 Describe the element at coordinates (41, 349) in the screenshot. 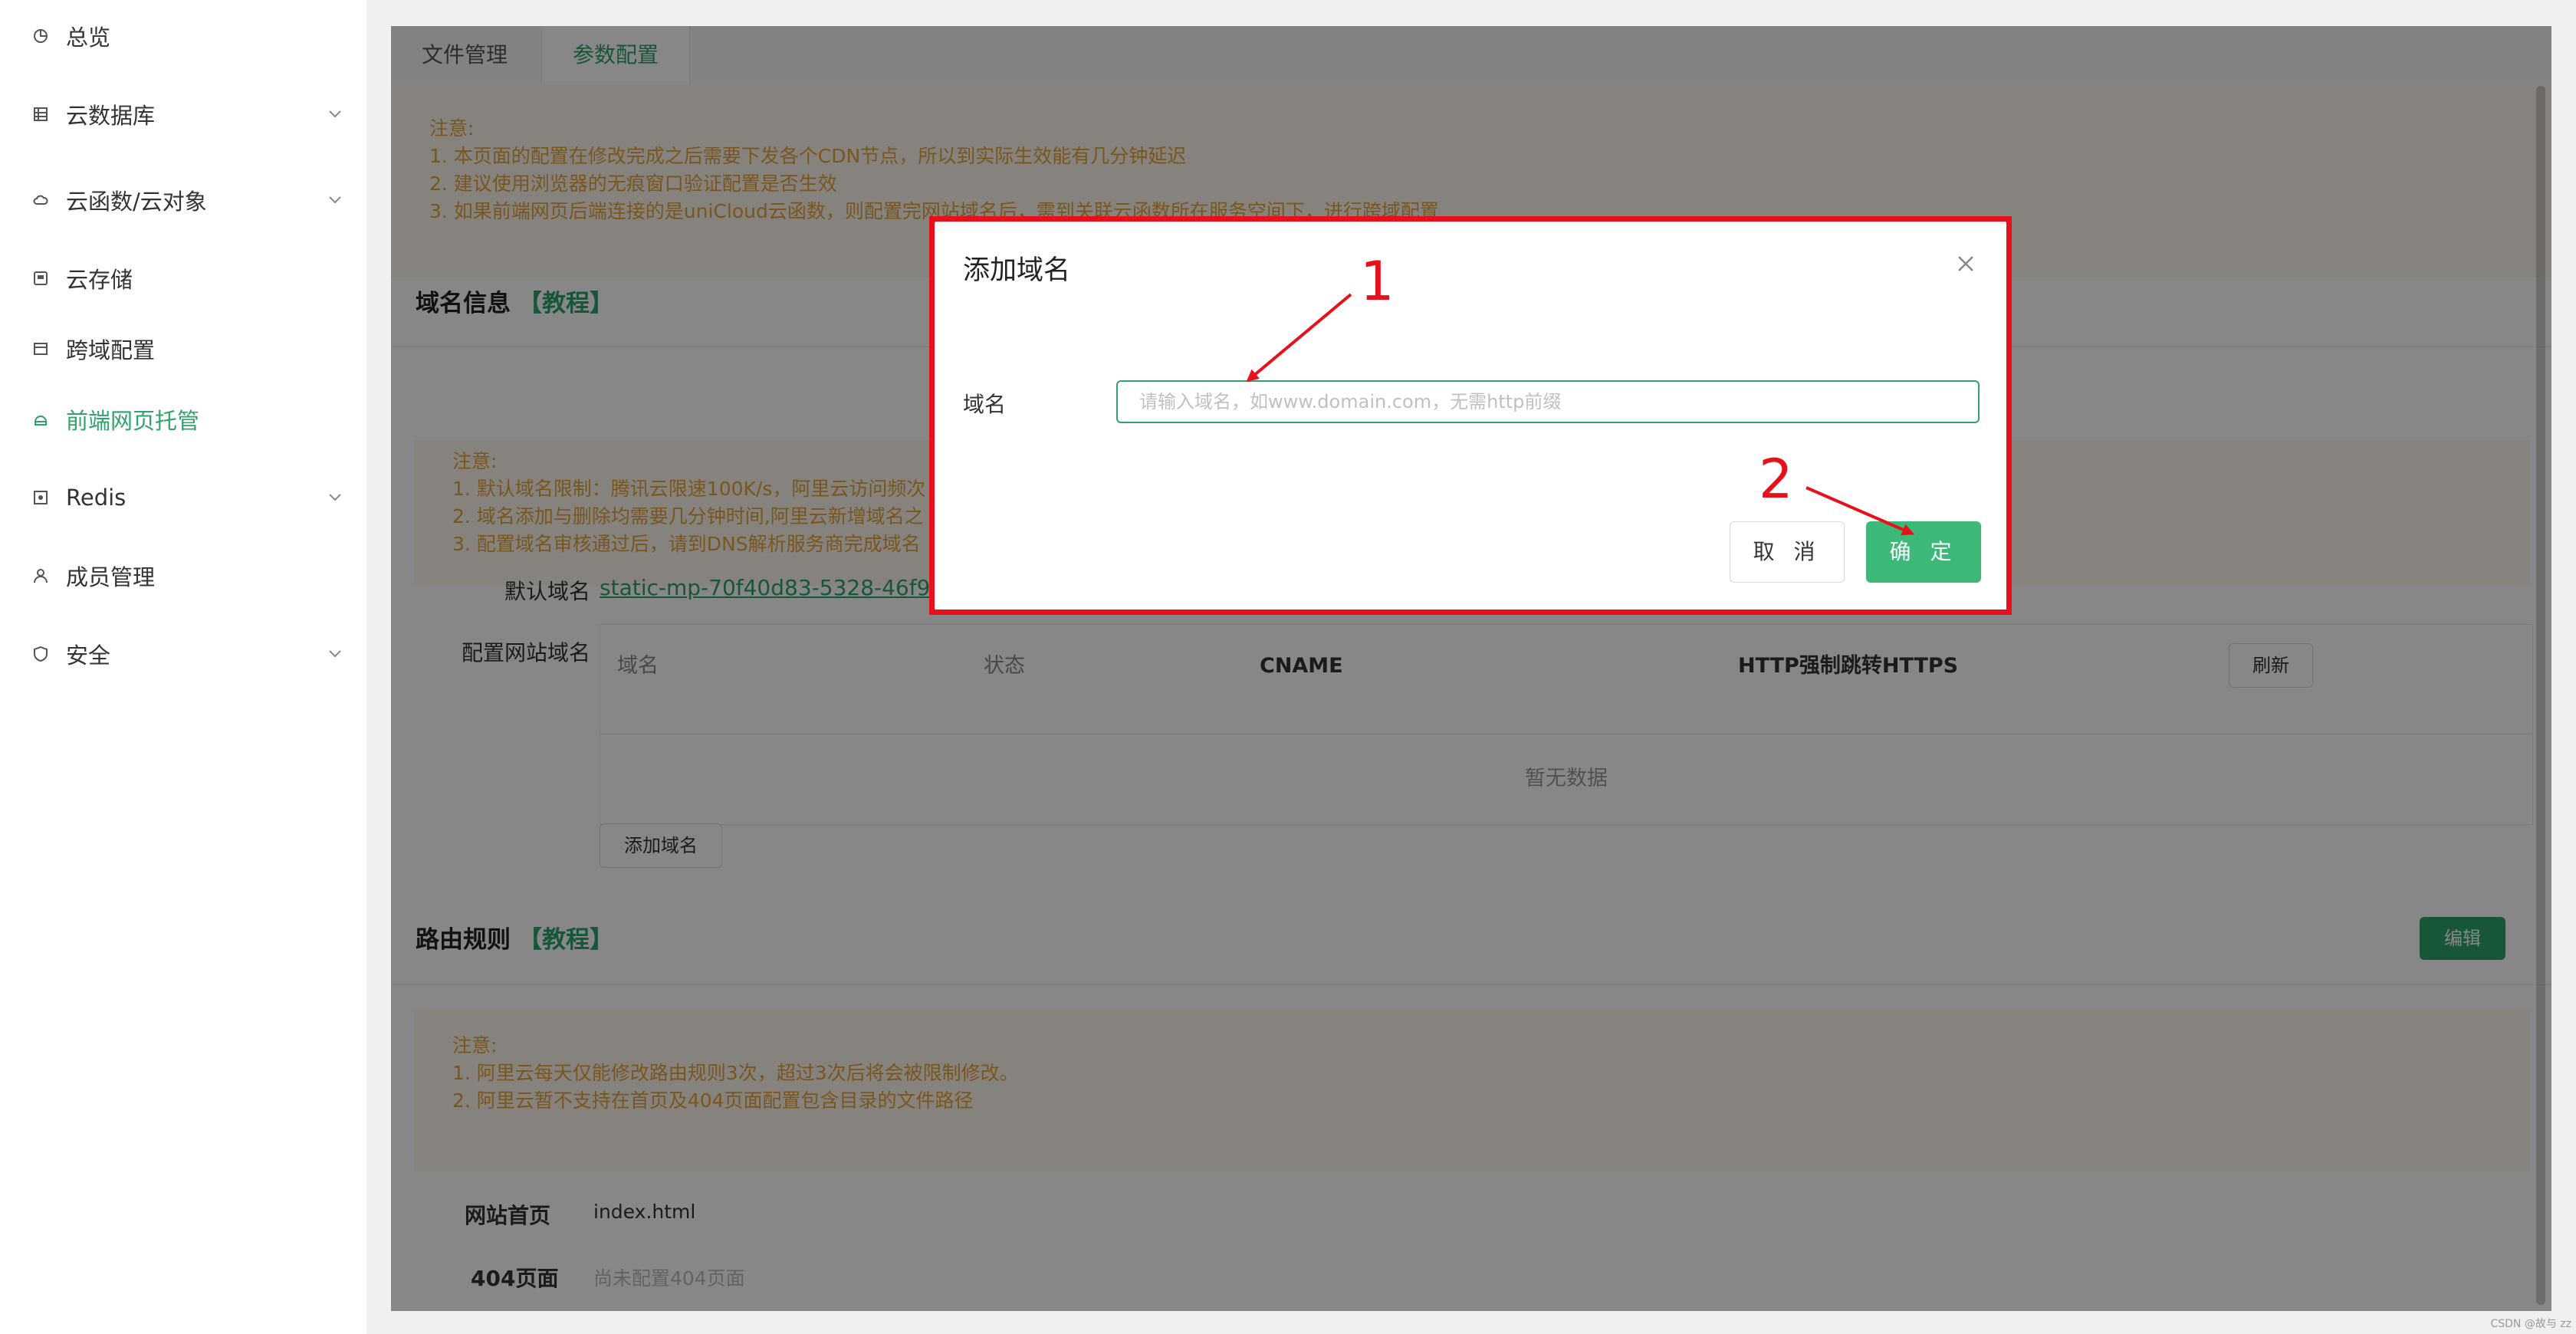

I see `cors-icon` at that location.